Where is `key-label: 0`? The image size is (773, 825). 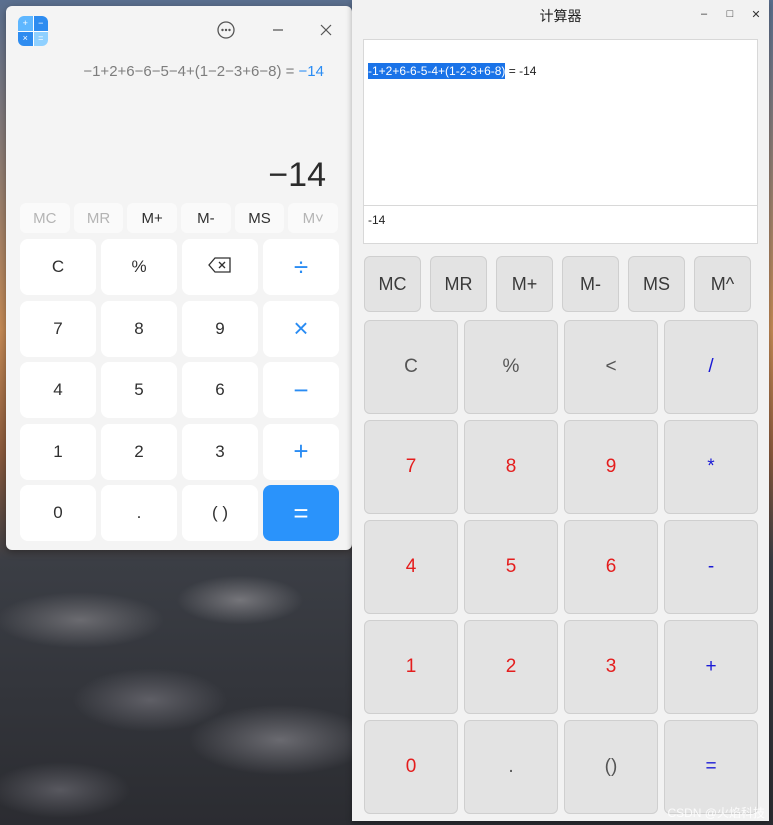
key-label: 0 is located at coordinates (58, 512).